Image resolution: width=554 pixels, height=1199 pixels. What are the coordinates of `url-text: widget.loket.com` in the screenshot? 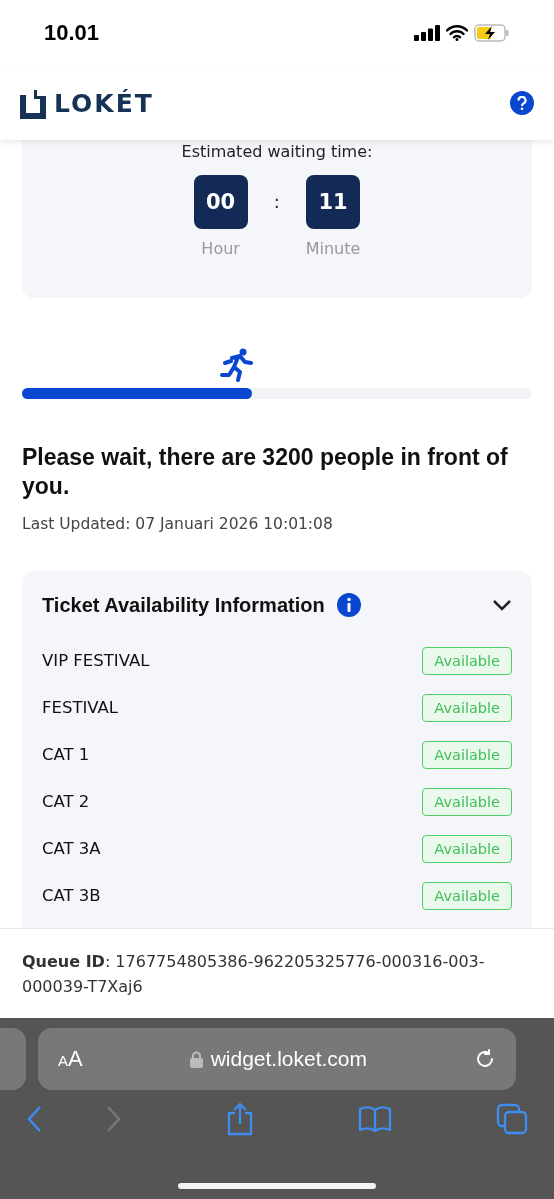 It's located at (278, 1059).